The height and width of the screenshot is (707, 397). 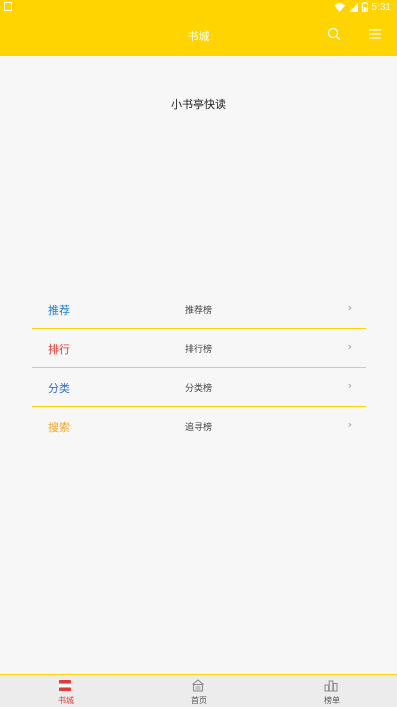 I want to click on home-icon, so click(x=198, y=685).